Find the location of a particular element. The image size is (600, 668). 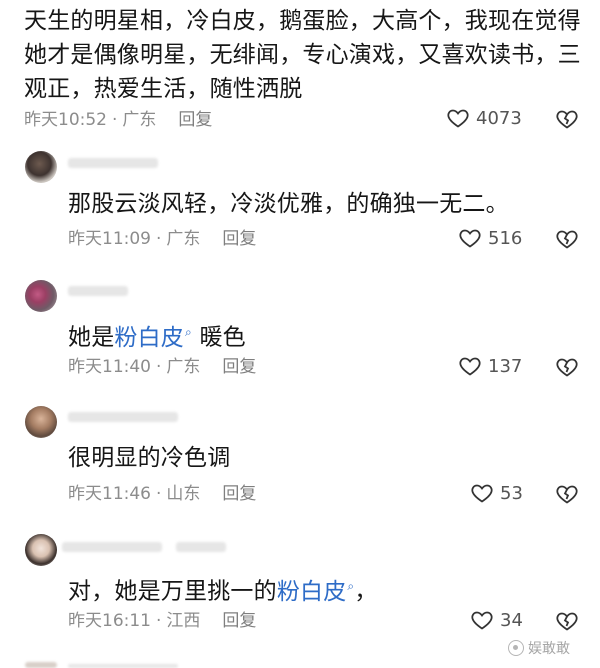

watermark: 娱敢敢 is located at coordinates (539, 648).